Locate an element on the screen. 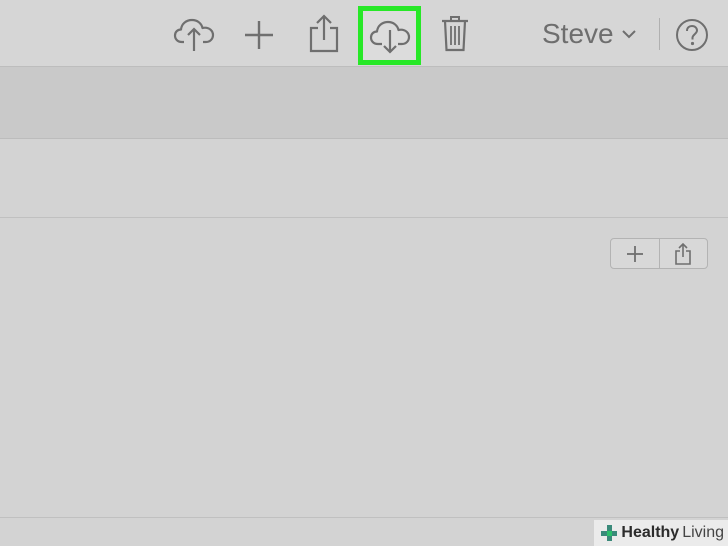  watermark-light-text: Living is located at coordinates (703, 532).